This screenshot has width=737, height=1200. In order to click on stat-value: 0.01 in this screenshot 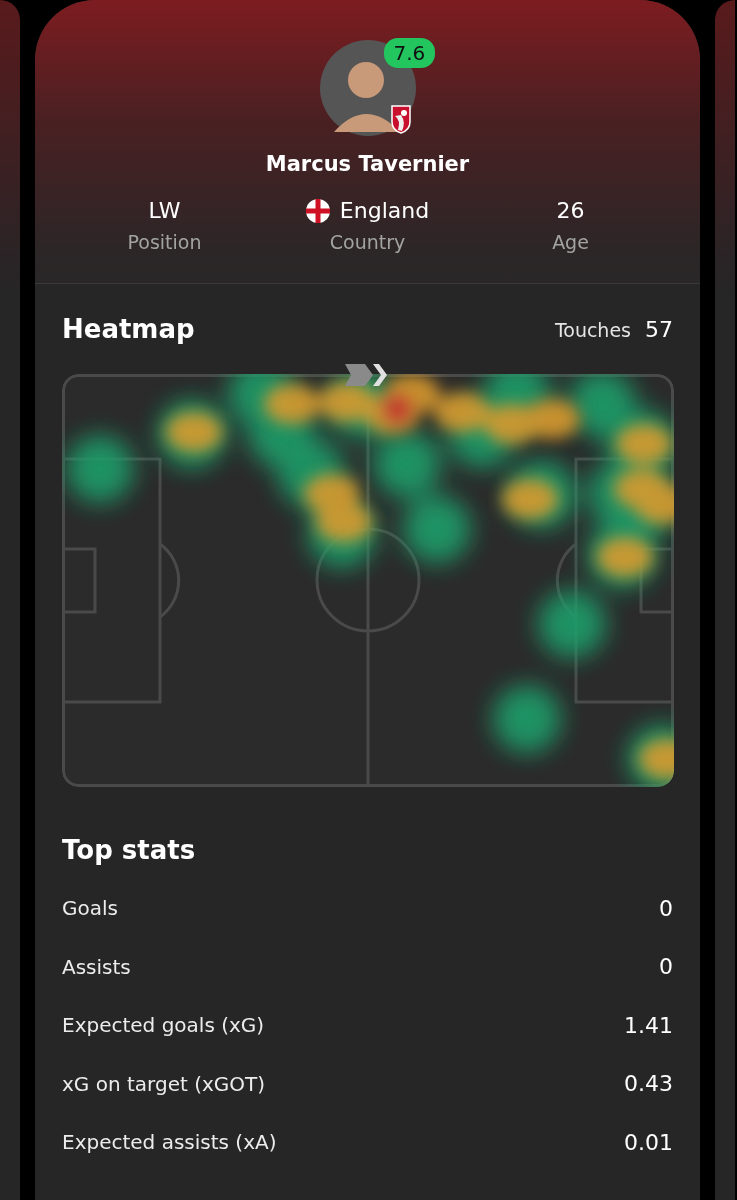, I will do `click(648, 1142)`.